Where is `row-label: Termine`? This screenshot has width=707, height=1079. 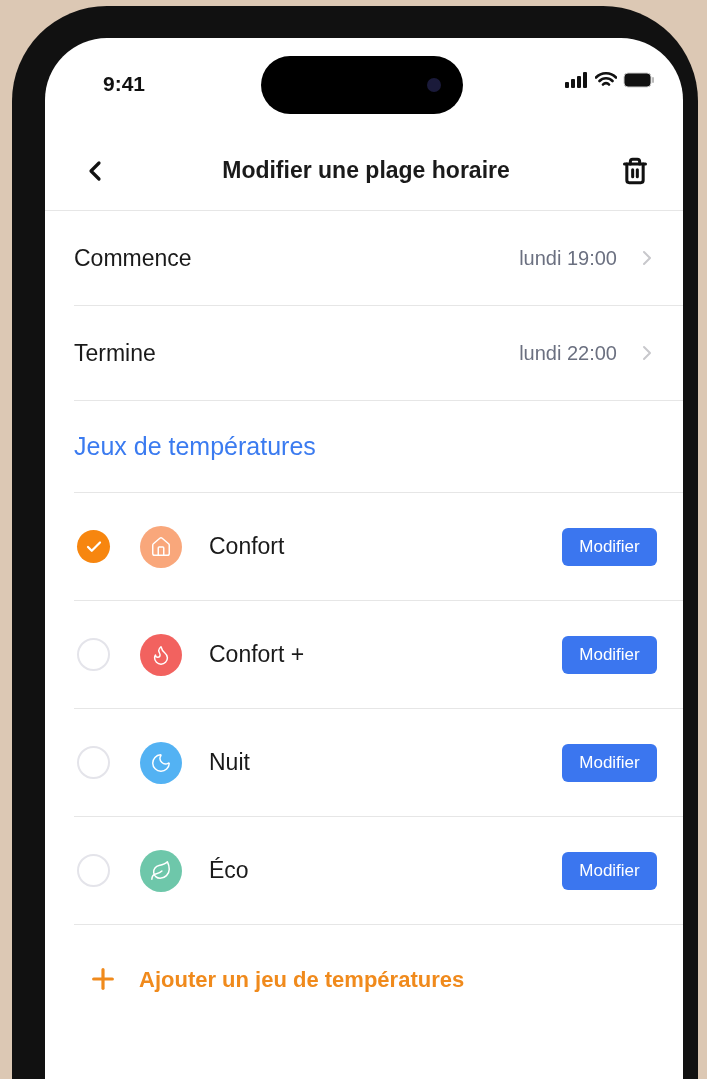
row-label: Termine is located at coordinates (115, 353).